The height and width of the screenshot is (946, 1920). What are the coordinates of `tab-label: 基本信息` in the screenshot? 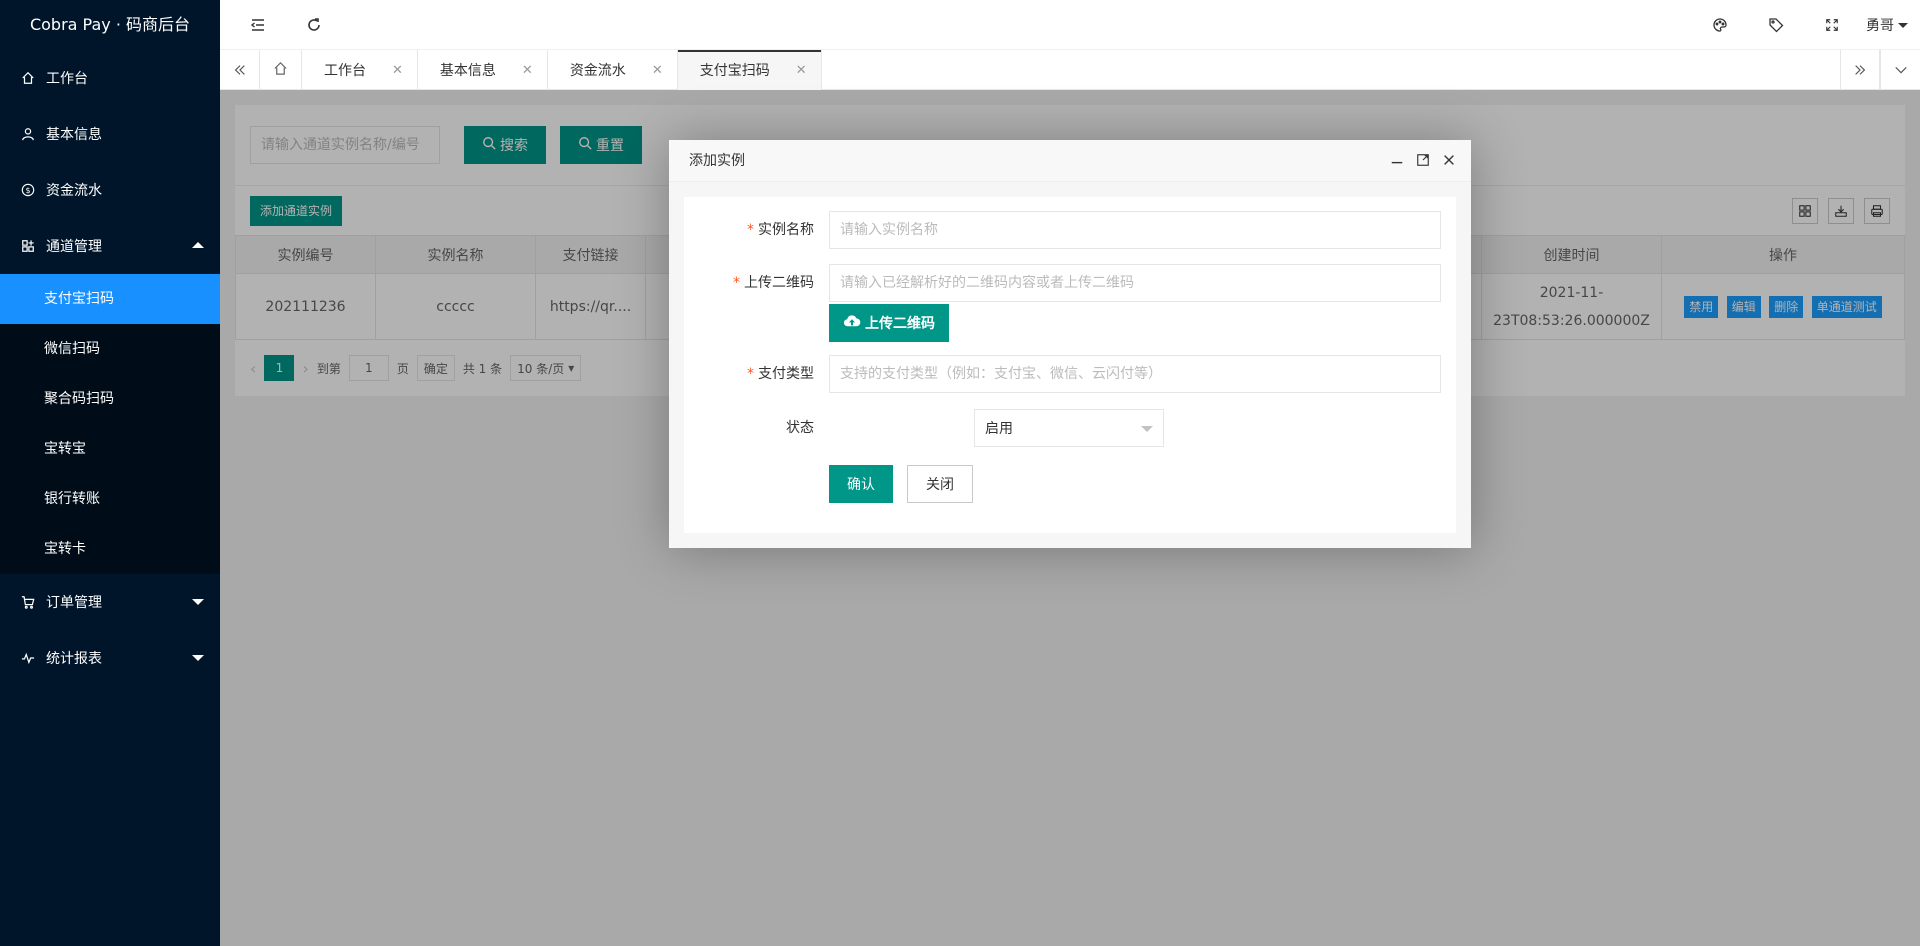 It's located at (467, 71).